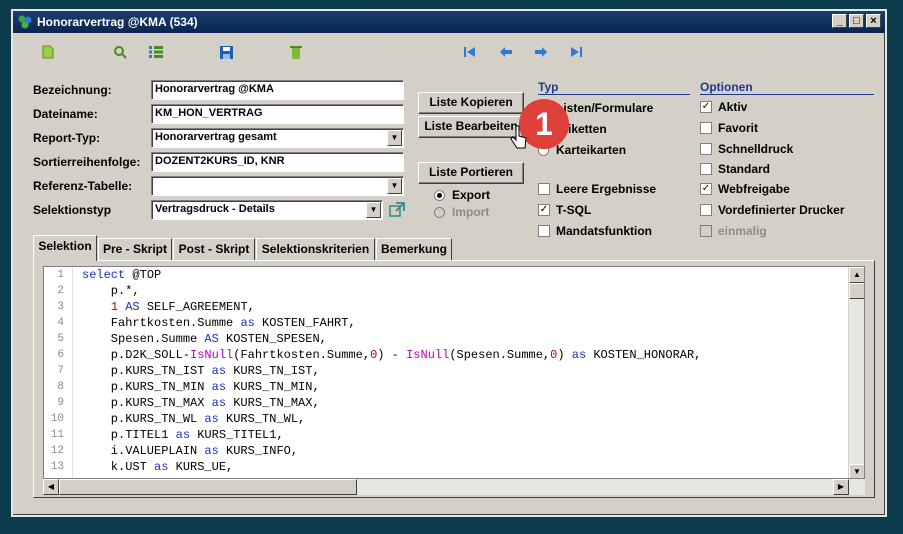 Image resolution: width=903 pixels, height=534 pixels. I want to click on line-number: 10, so click(57, 419).